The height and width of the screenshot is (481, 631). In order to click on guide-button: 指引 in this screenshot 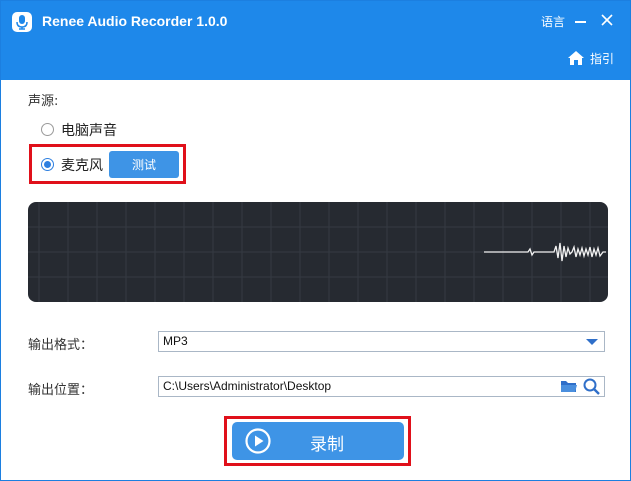, I will do `click(590, 58)`.